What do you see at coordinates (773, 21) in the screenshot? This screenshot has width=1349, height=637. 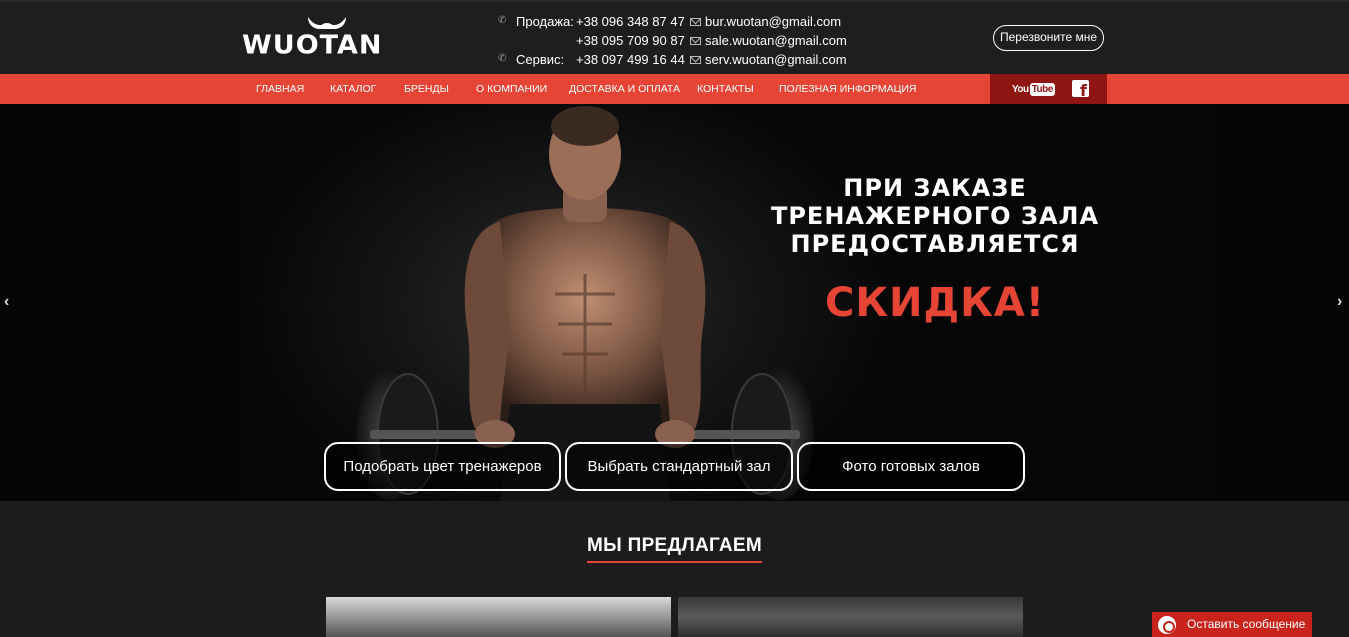 I see `email-link: bur.wuotan@gmail.com` at bounding box center [773, 21].